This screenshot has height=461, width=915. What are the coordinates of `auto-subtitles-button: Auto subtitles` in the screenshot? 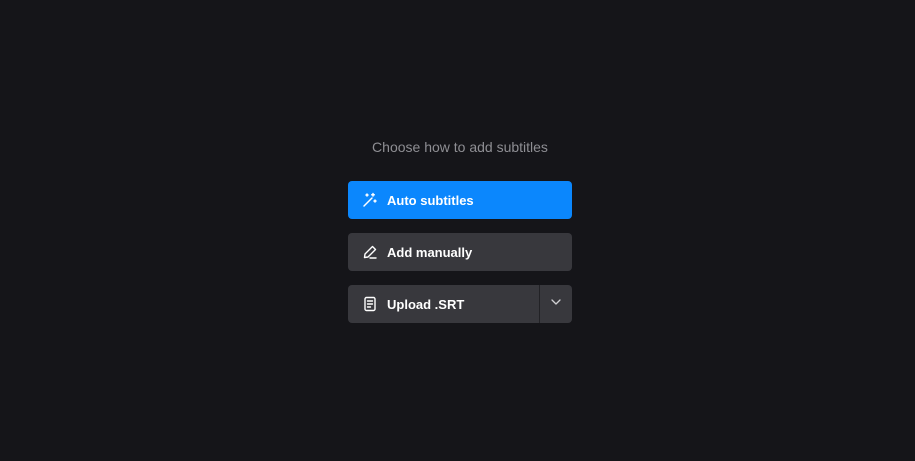 It's located at (460, 200).